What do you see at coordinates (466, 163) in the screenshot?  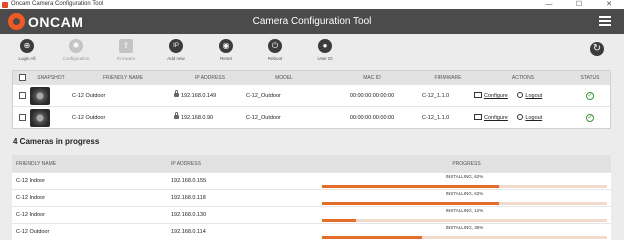 I see `header-progress: Progress` at bounding box center [466, 163].